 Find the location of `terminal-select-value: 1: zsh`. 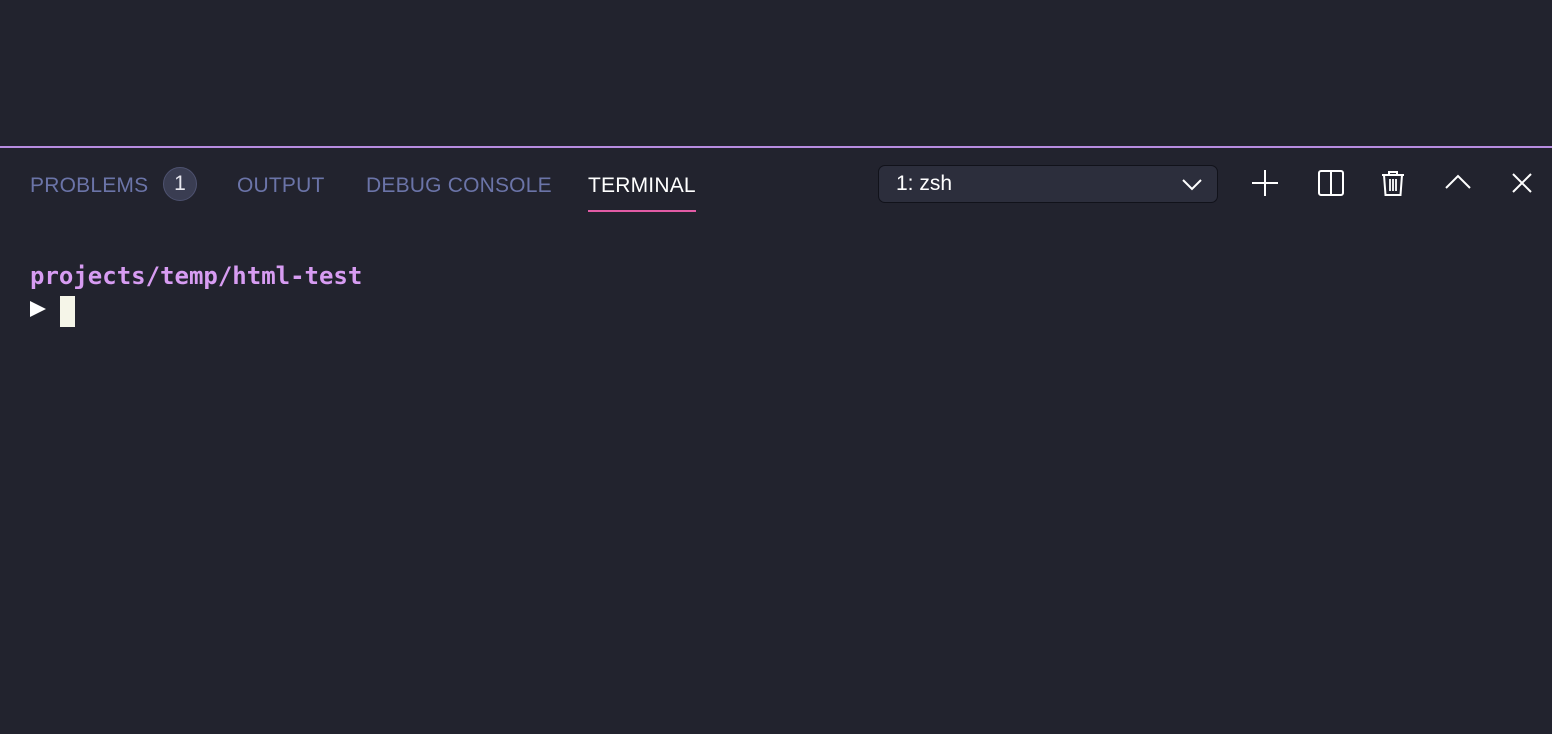

terminal-select-value: 1: zsh is located at coordinates (924, 183).